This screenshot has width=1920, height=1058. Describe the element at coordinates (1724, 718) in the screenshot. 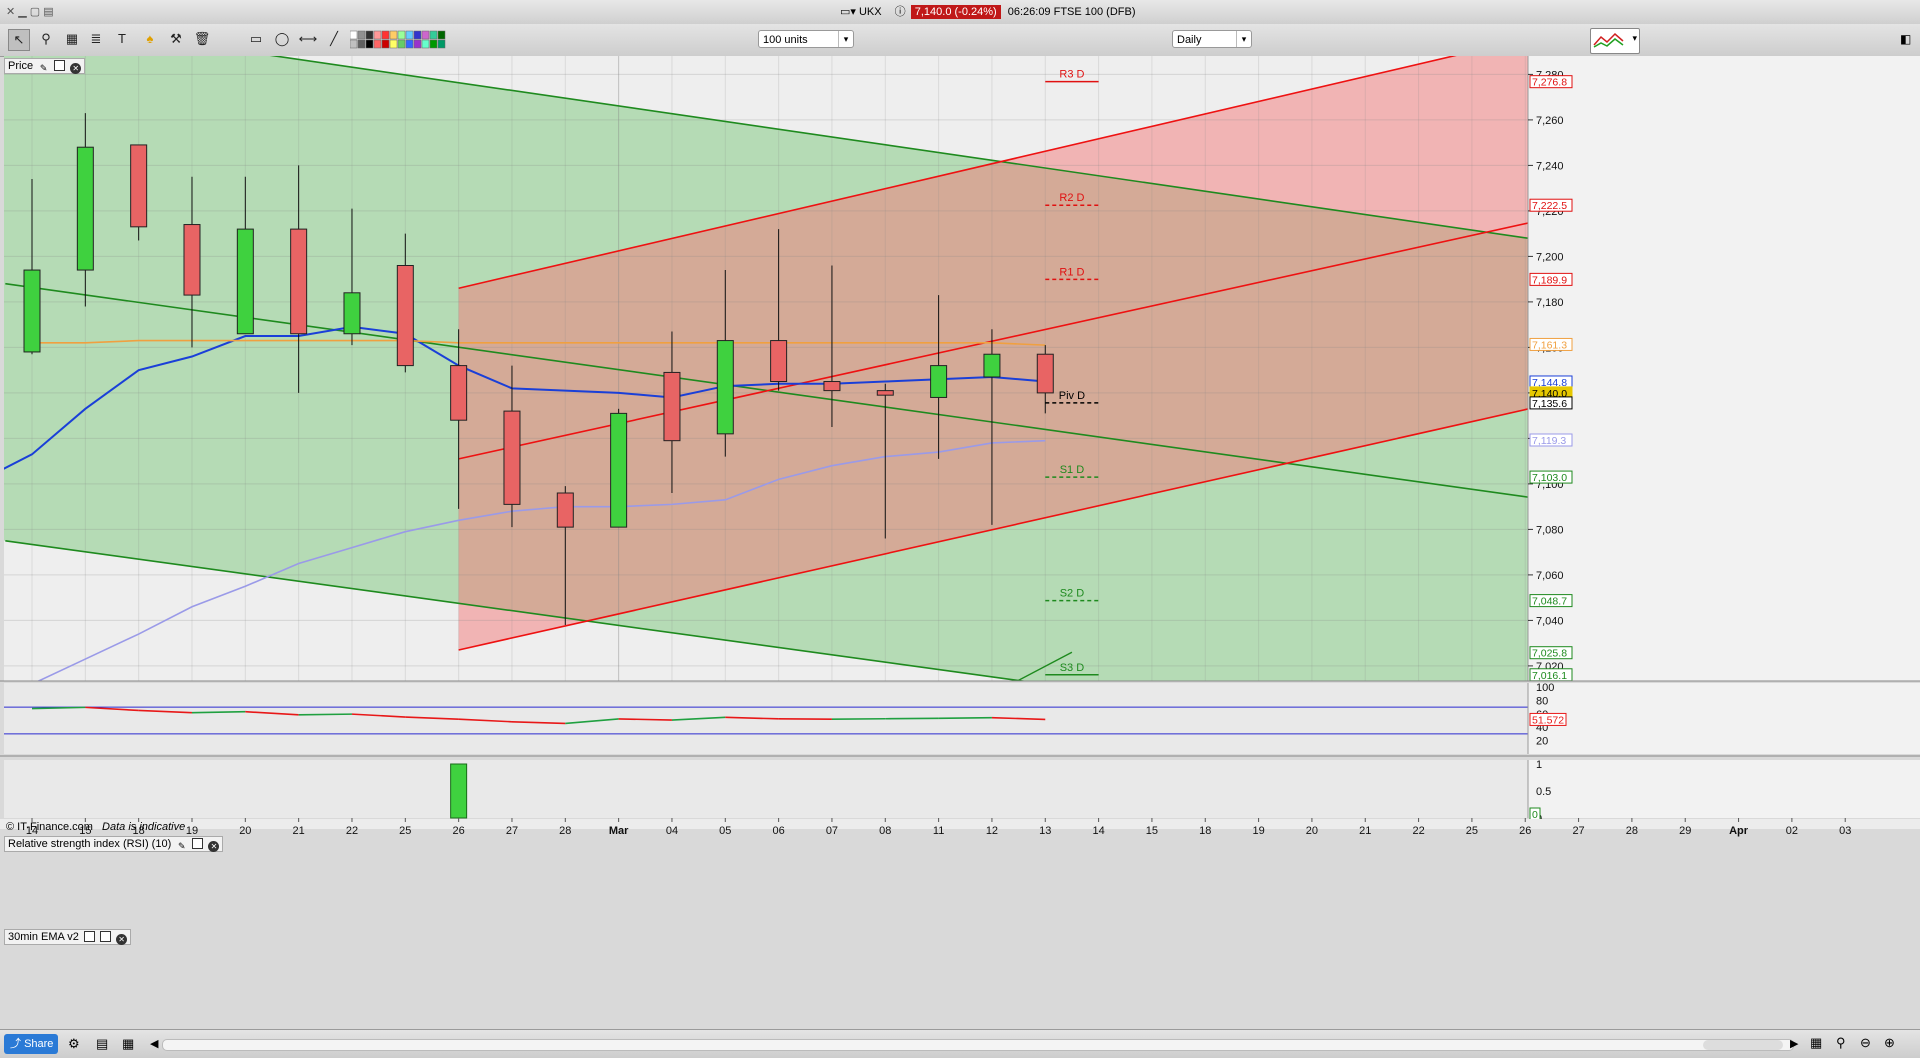

I see `rsi-axis-bg` at that location.